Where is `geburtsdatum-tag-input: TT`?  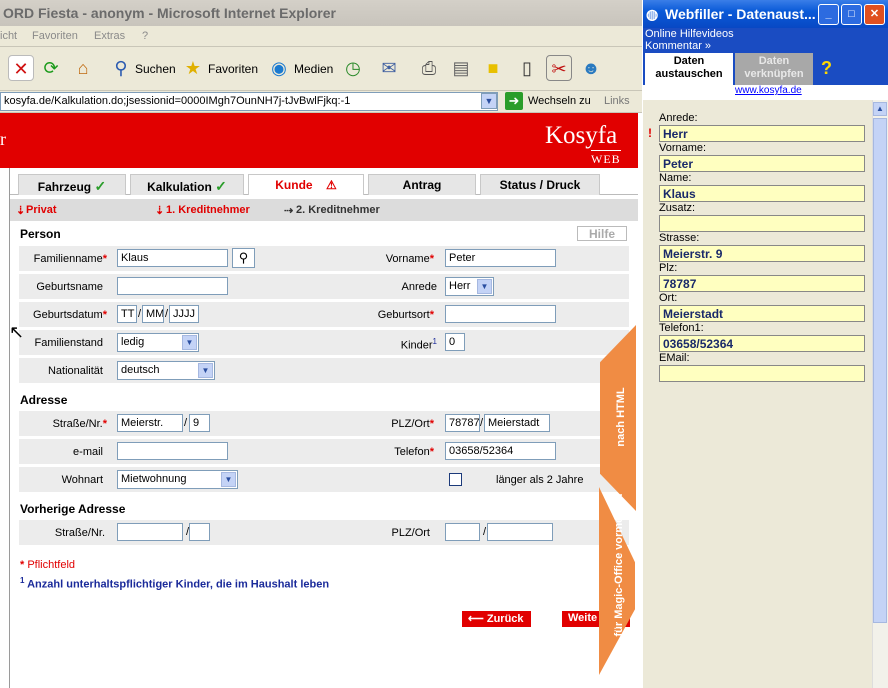 geburtsdatum-tag-input: TT is located at coordinates (127, 314).